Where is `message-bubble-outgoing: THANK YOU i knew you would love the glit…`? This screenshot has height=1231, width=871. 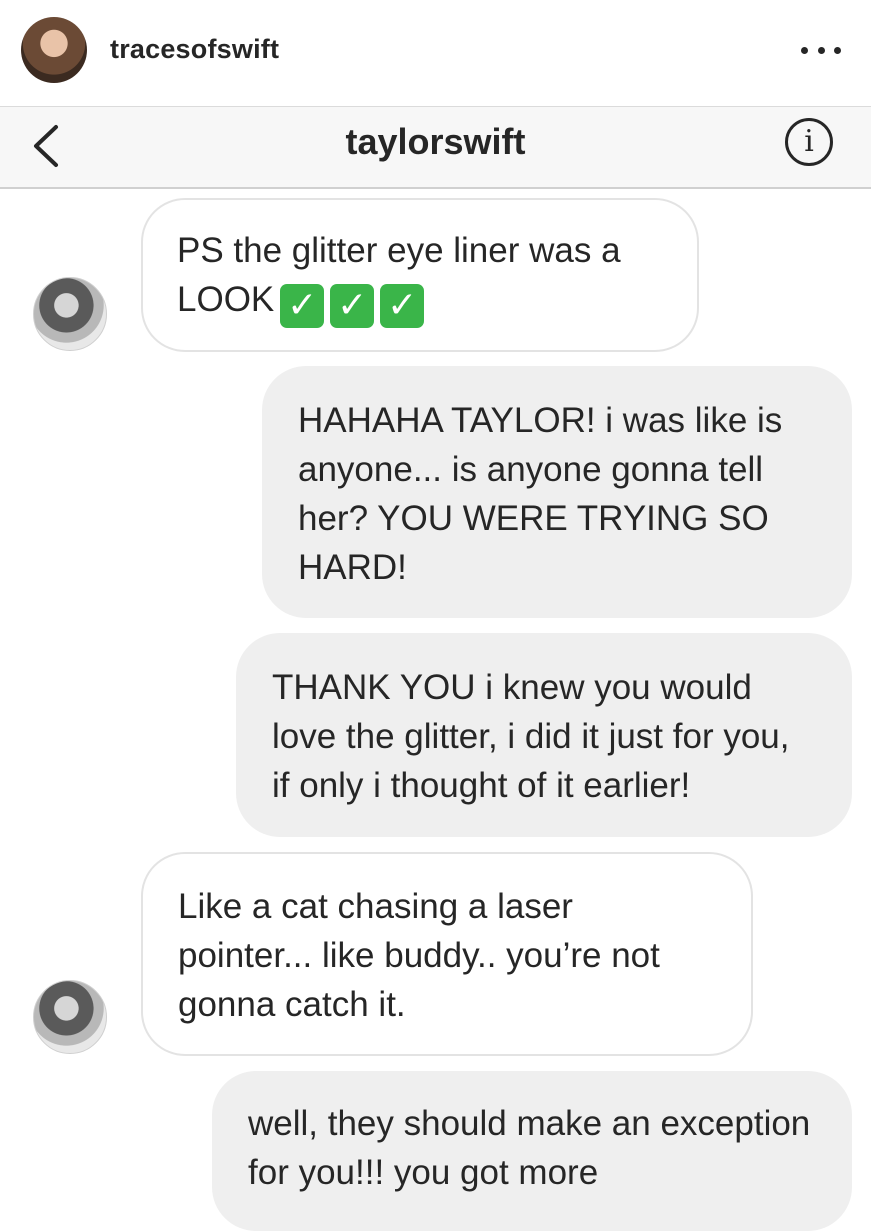 message-bubble-outgoing: THANK YOU i knew you would love the glit… is located at coordinates (544, 735).